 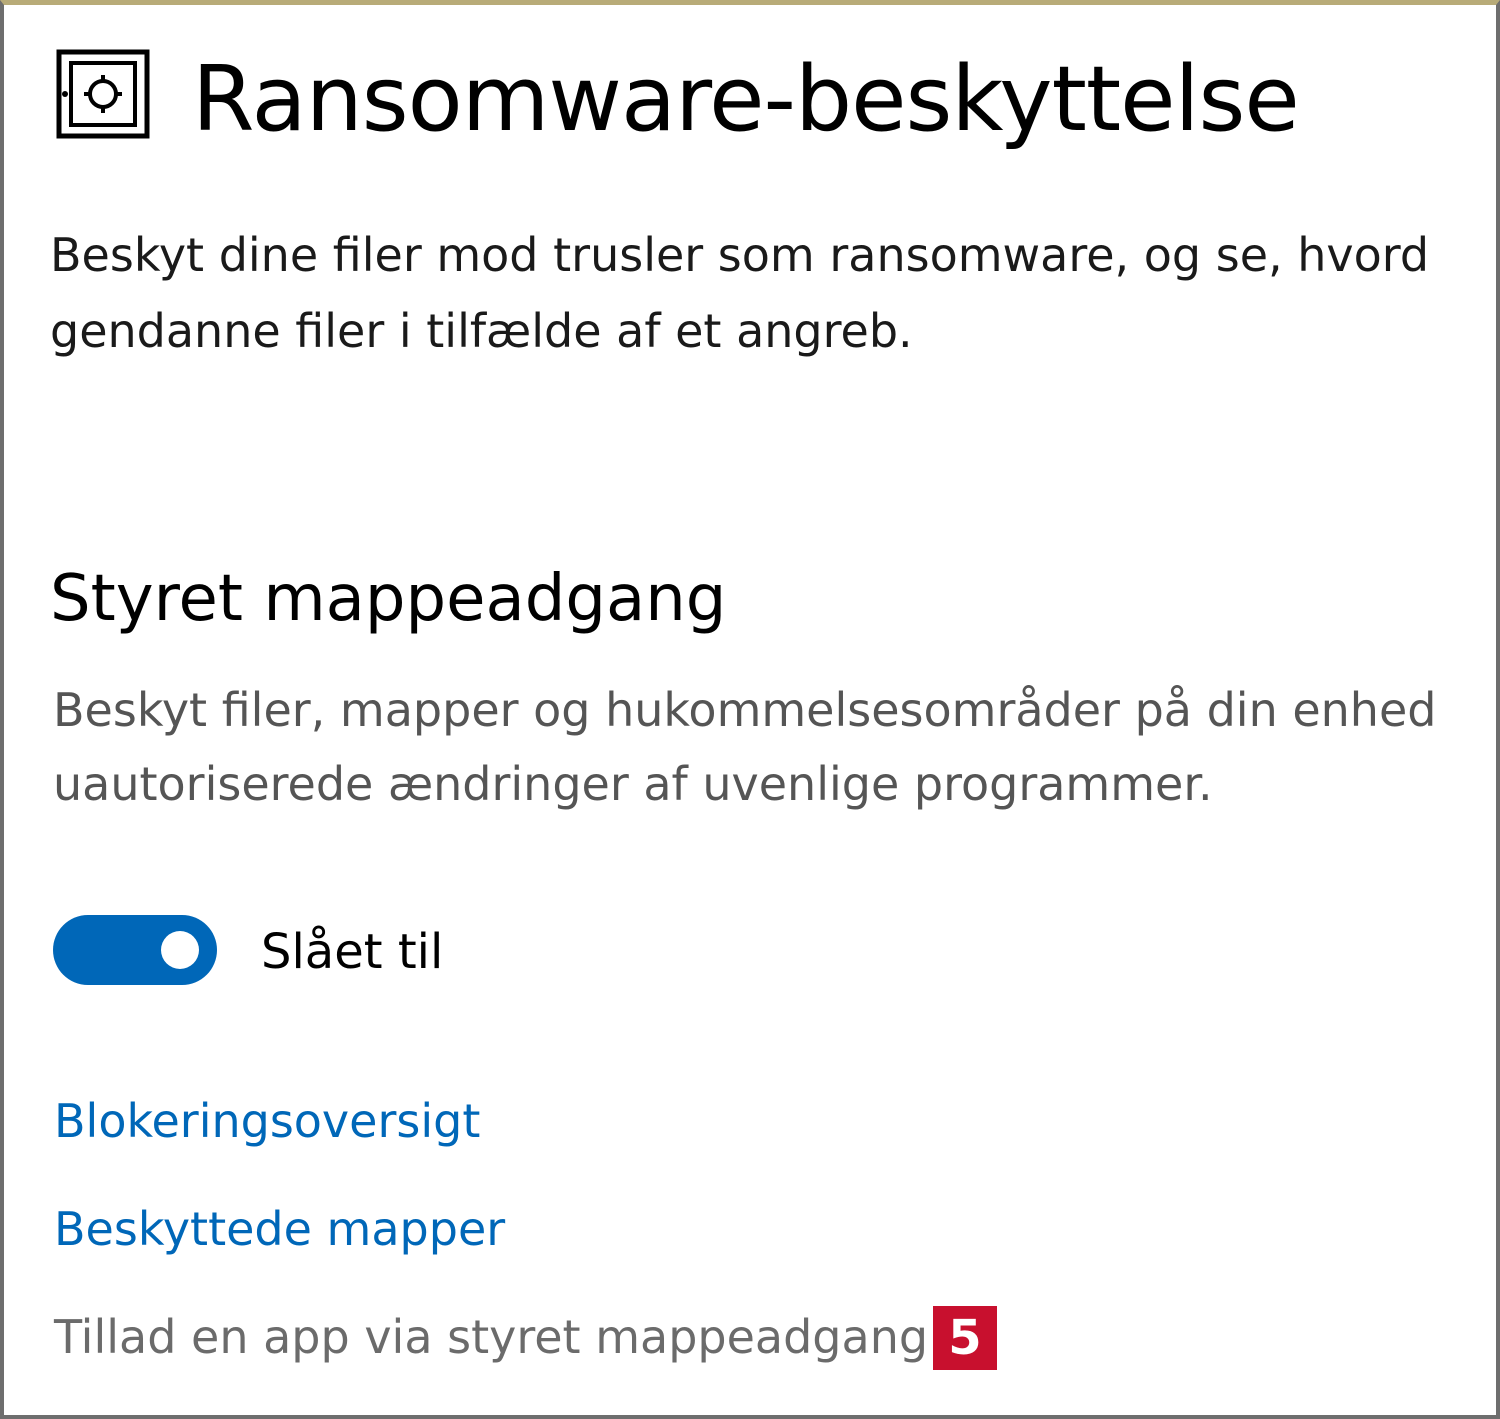 What do you see at coordinates (746, 99) in the screenshot?
I see `page-title: Ransomware-beskyttelse` at bounding box center [746, 99].